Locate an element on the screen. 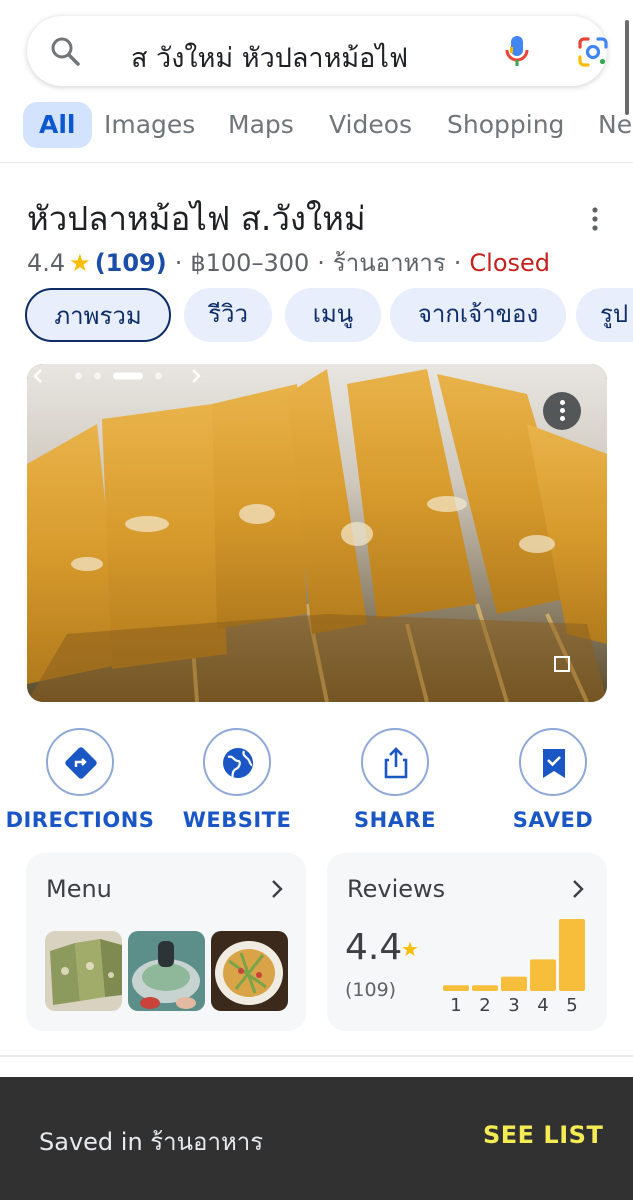 The height and width of the screenshot is (1200, 633). directions-label: DIRECTIONS is located at coordinates (80, 820).